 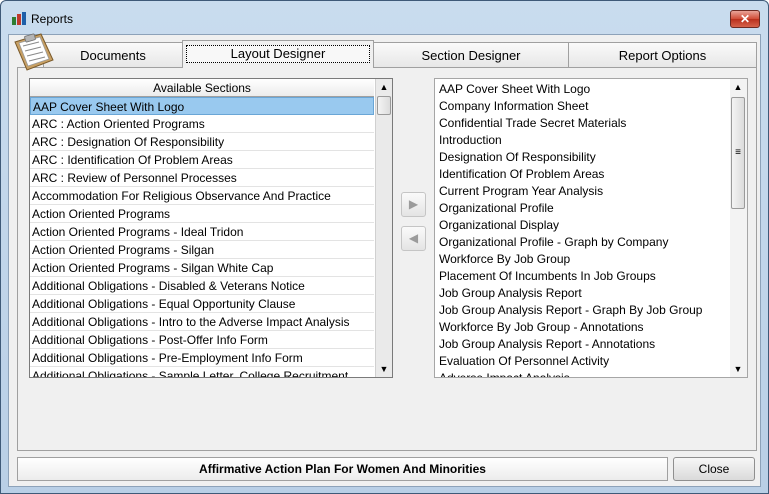 I want to click on available-section-item: ARC : Designation Of Responsibility, so click(x=202, y=142).